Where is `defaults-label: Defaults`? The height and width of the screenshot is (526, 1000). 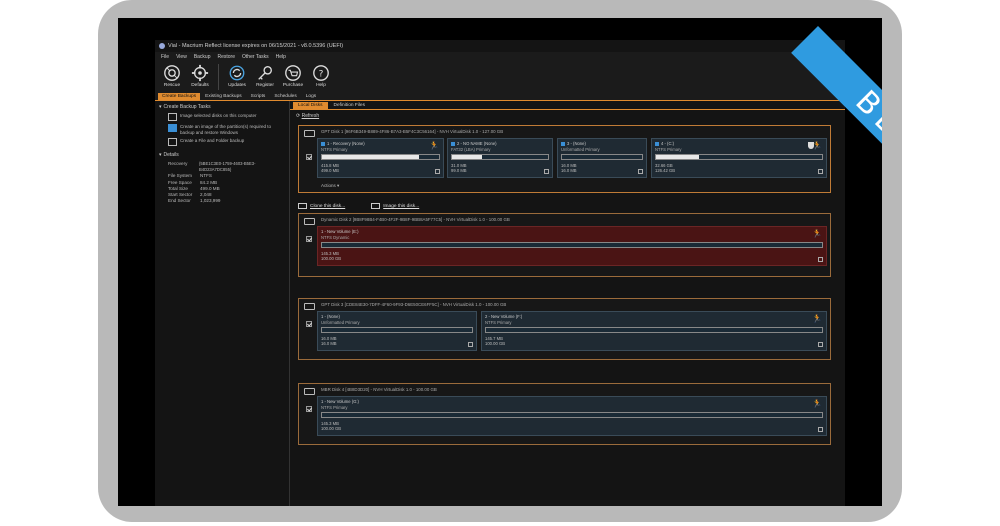
defaults-label: Defaults is located at coordinates (200, 85).